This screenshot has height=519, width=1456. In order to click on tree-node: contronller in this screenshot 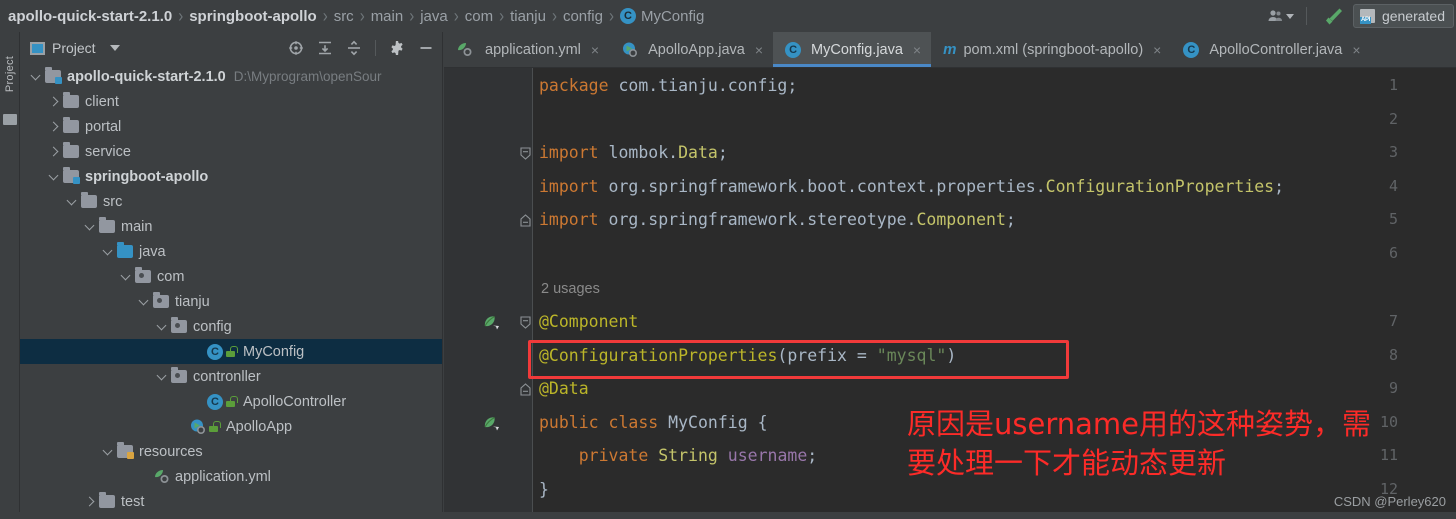, I will do `click(231, 376)`.